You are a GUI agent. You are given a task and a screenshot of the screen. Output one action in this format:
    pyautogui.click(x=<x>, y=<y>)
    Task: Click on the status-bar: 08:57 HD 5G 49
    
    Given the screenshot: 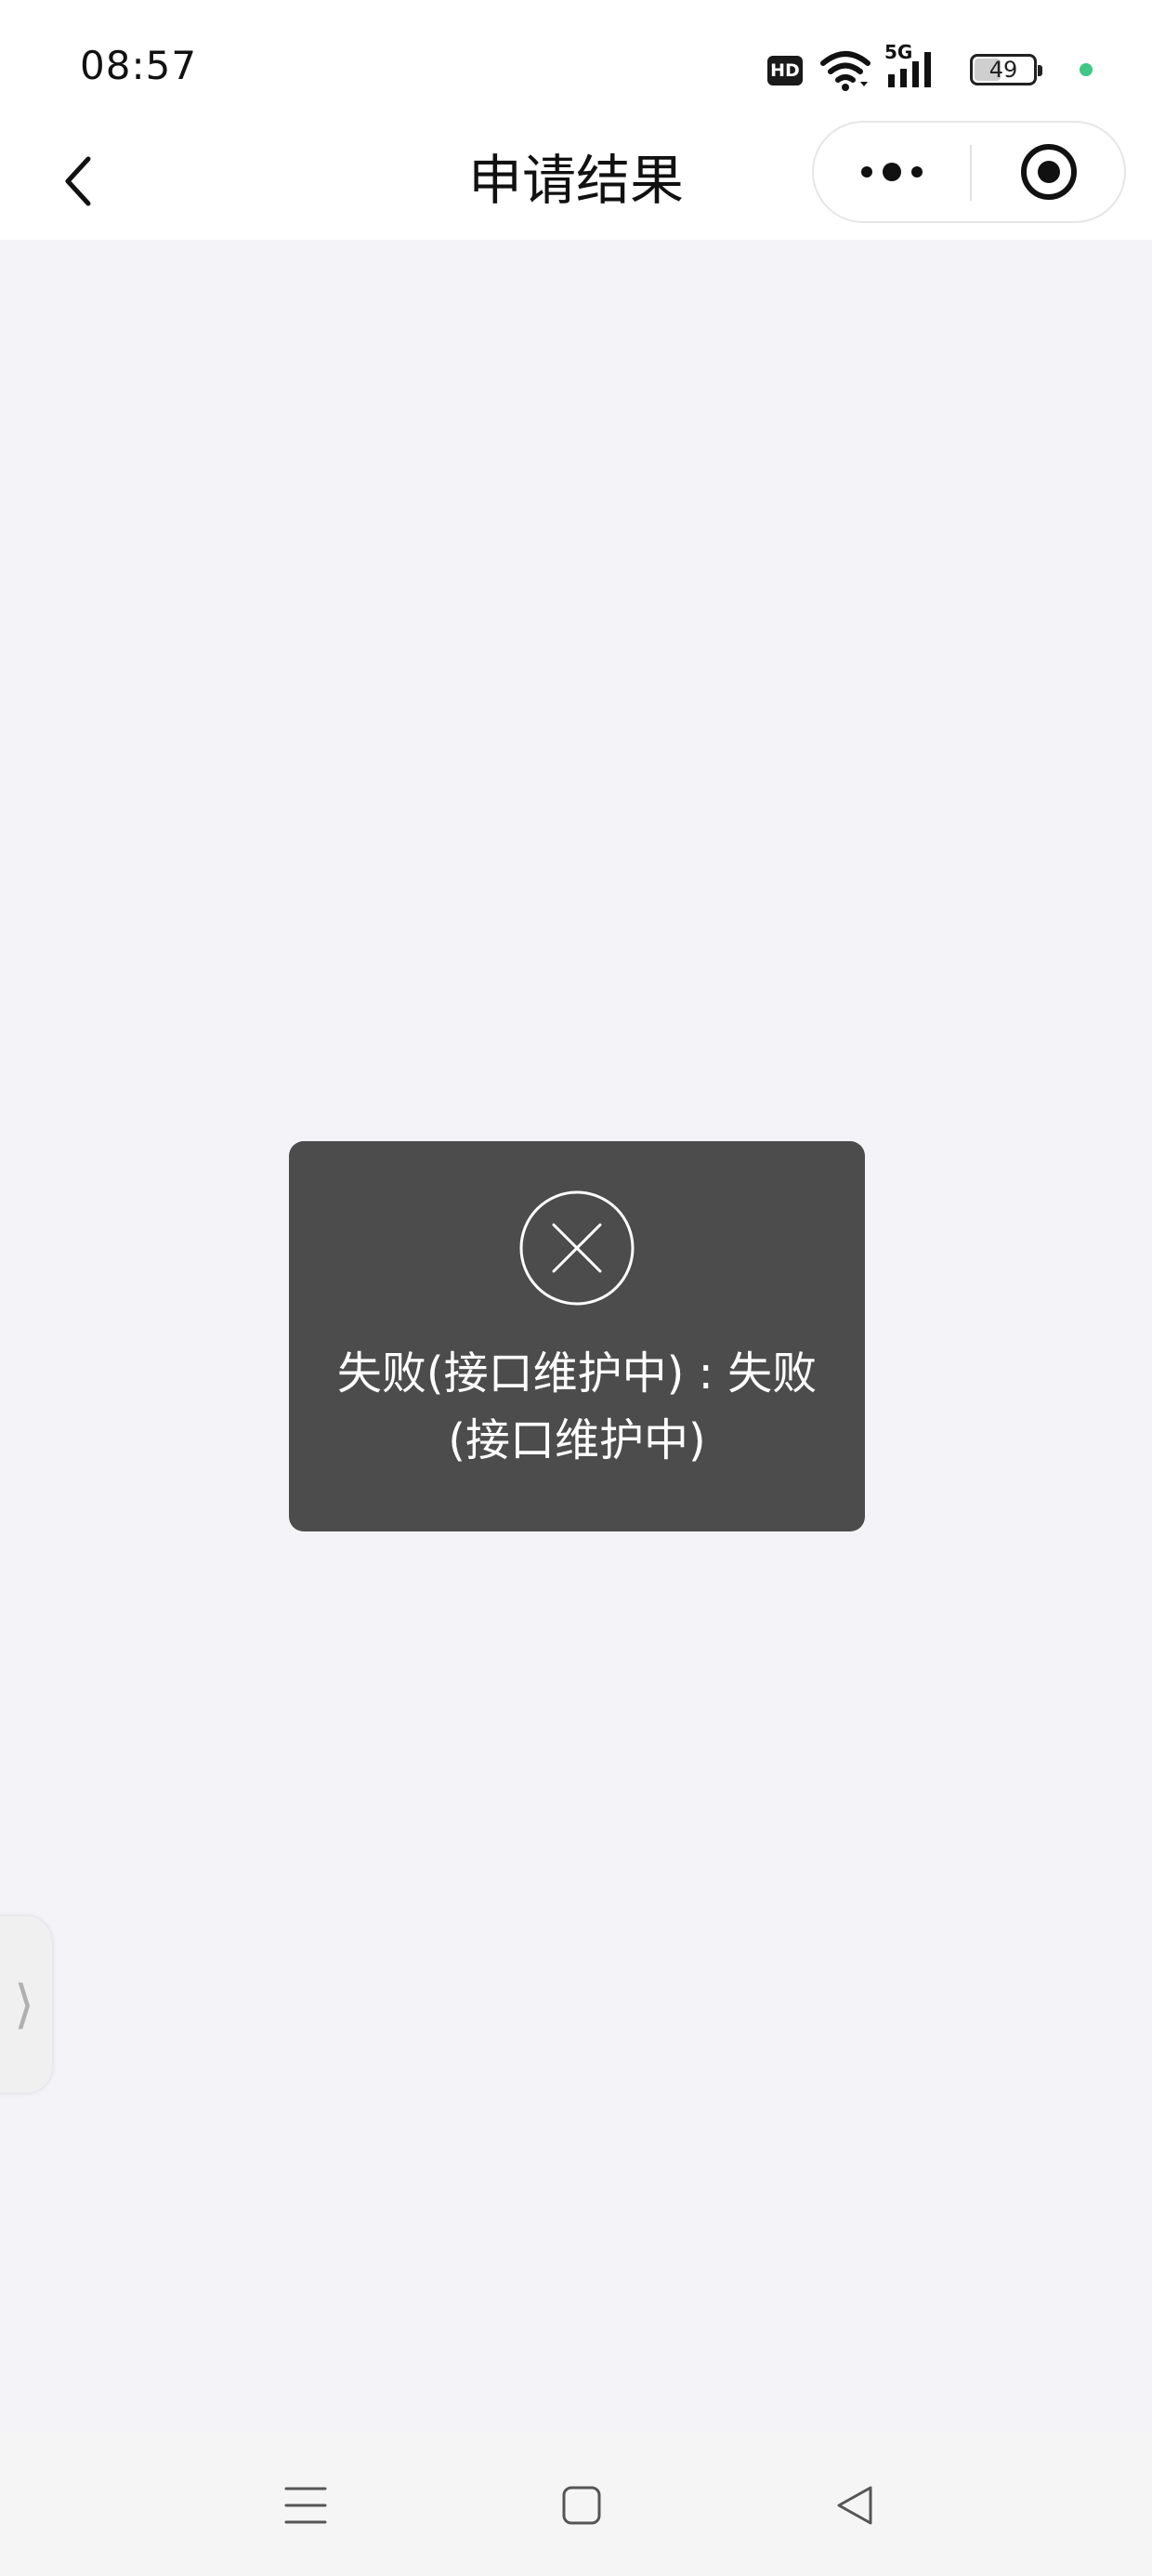 What is the action you would take?
    pyautogui.click(x=576, y=60)
    